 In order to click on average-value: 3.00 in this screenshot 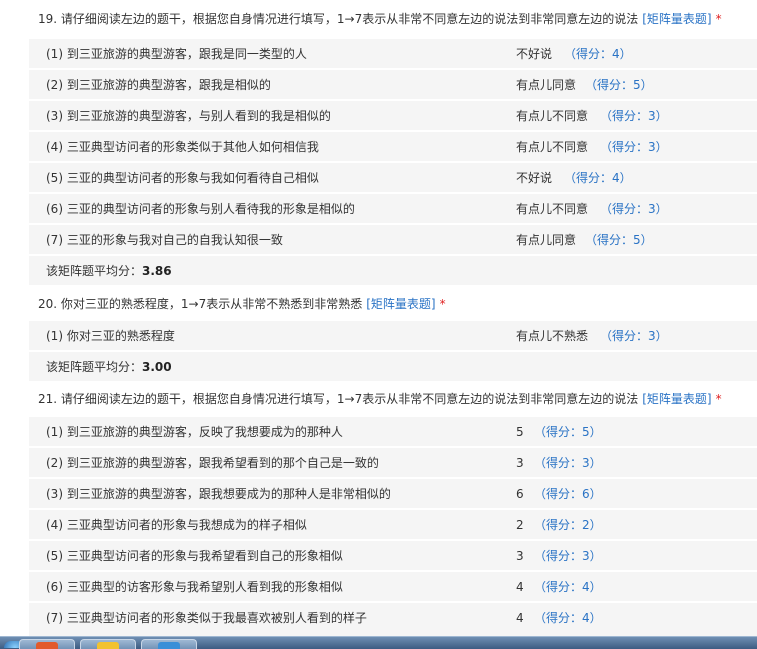, I will do `click(157, 367)`.